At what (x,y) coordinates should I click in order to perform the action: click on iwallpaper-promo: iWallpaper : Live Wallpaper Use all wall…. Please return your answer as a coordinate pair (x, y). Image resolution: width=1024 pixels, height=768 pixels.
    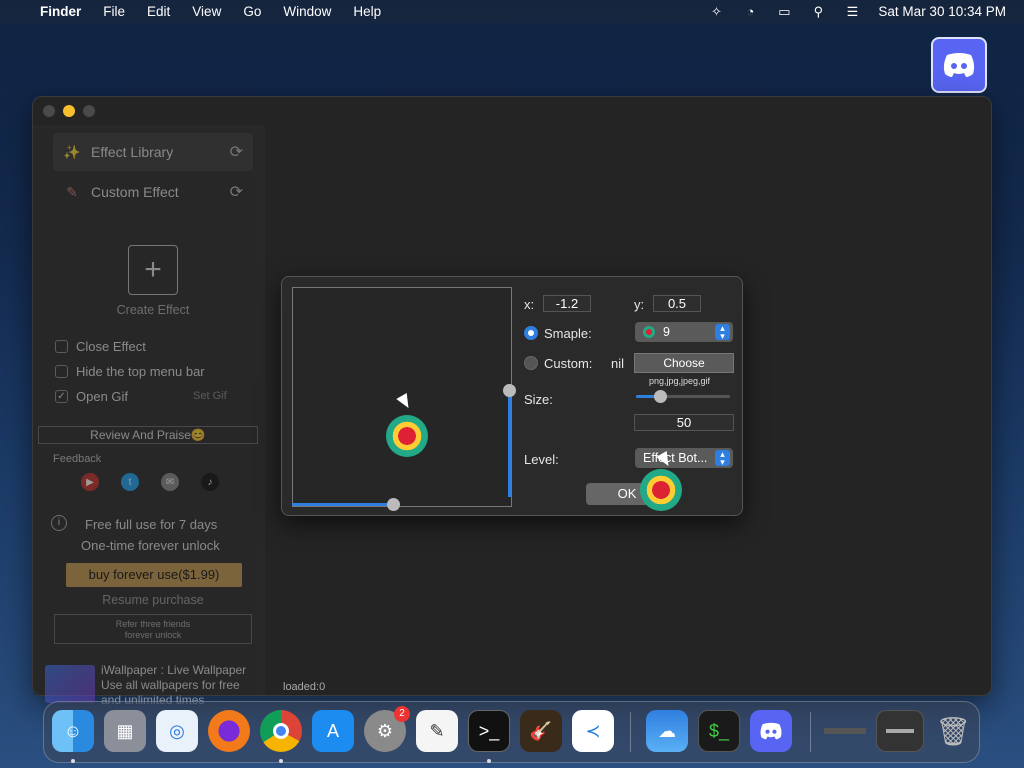
    Looking at the image, I should click on (152, 681).